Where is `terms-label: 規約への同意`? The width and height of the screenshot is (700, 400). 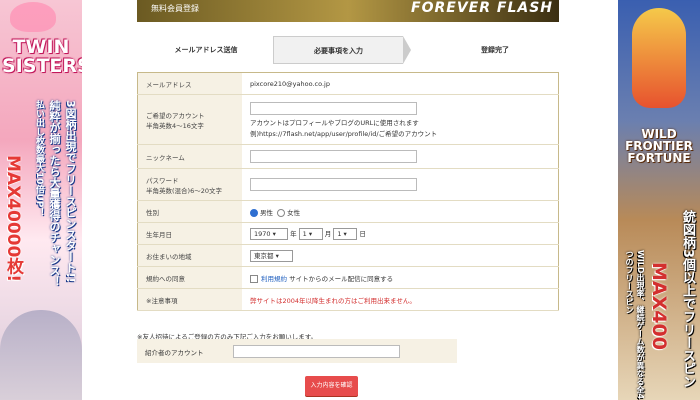 terms-label: 規約への同意 is located at coordinates (189, 277).